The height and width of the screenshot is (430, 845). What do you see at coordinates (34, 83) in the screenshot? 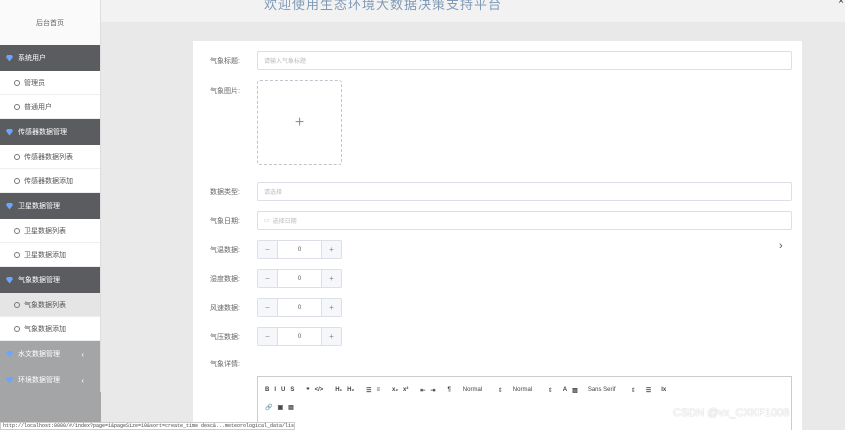
I see `sidebar-item-label: 管理员` at bounding box center [34, 83].